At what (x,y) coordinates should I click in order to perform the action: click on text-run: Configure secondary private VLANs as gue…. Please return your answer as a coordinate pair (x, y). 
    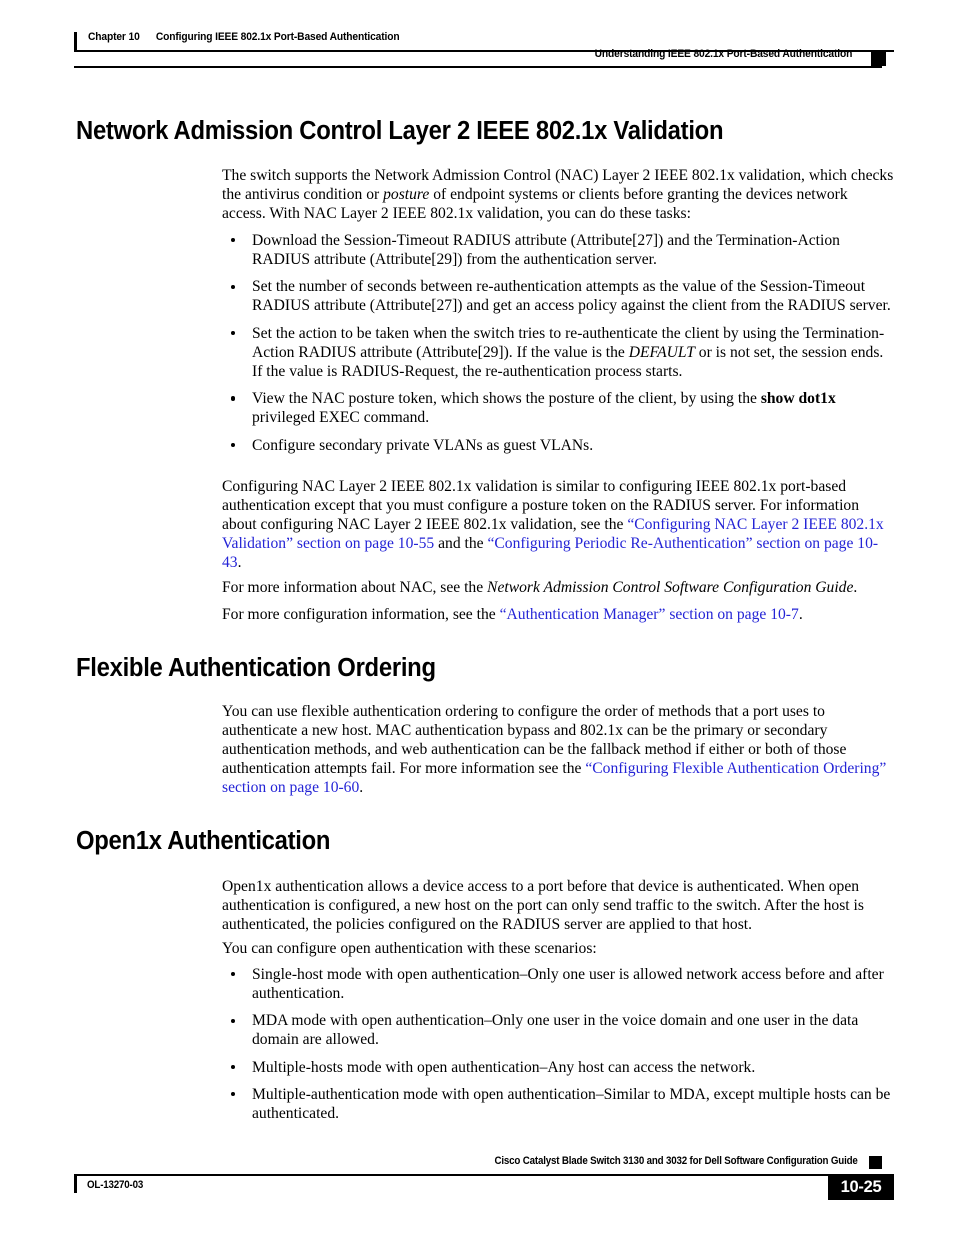
    Looking at the image, I should click on (423, 445).